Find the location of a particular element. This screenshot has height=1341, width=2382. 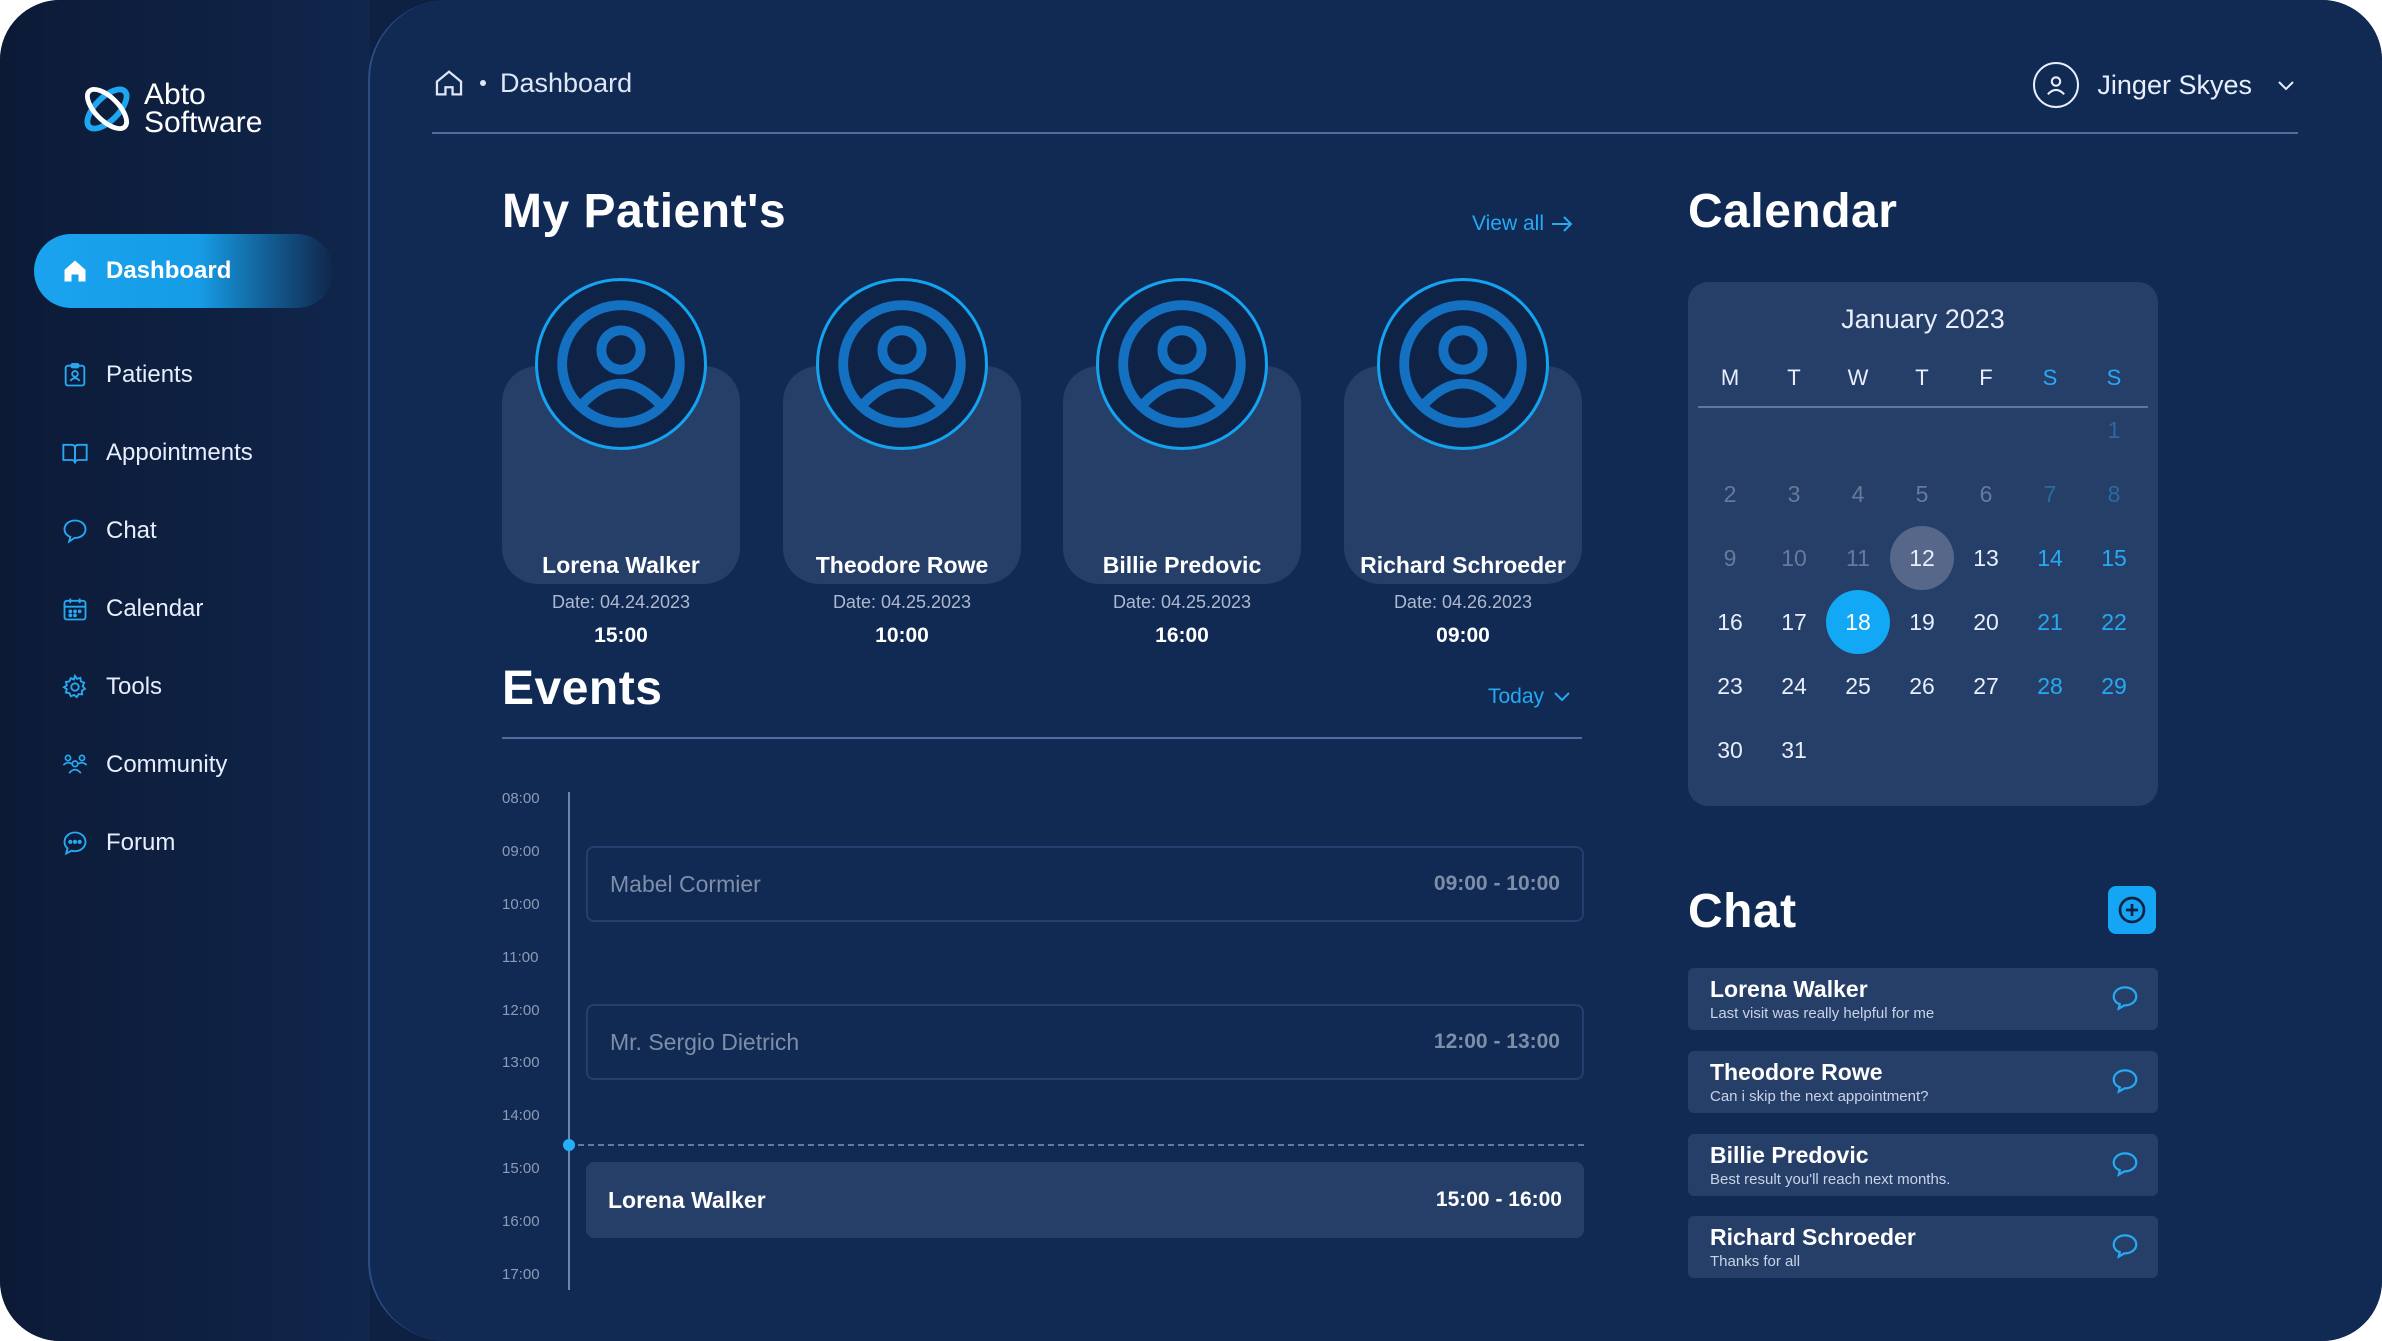

event-time: 15:00 - 16:00 is located at coordinates (1498, 1199).